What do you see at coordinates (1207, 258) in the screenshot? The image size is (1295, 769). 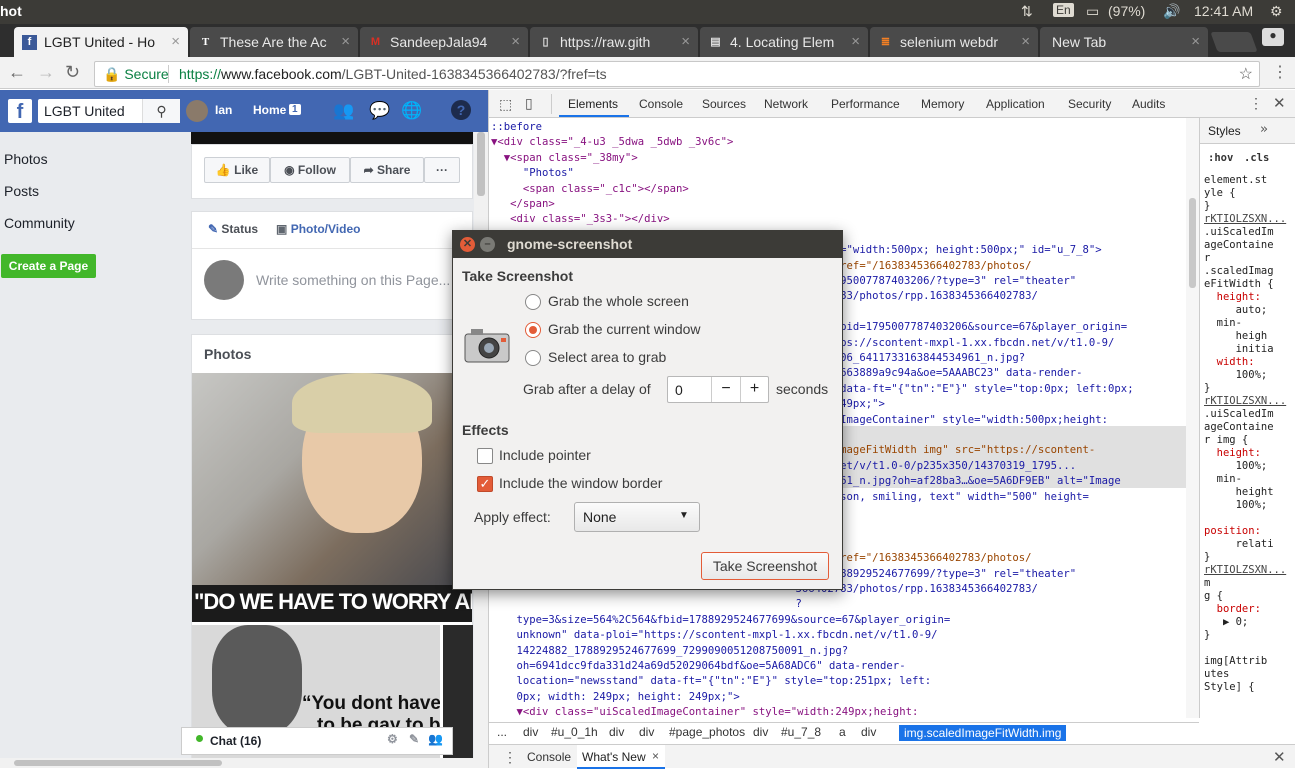 I see `style-line: r` at bounding box center [1207, 258].